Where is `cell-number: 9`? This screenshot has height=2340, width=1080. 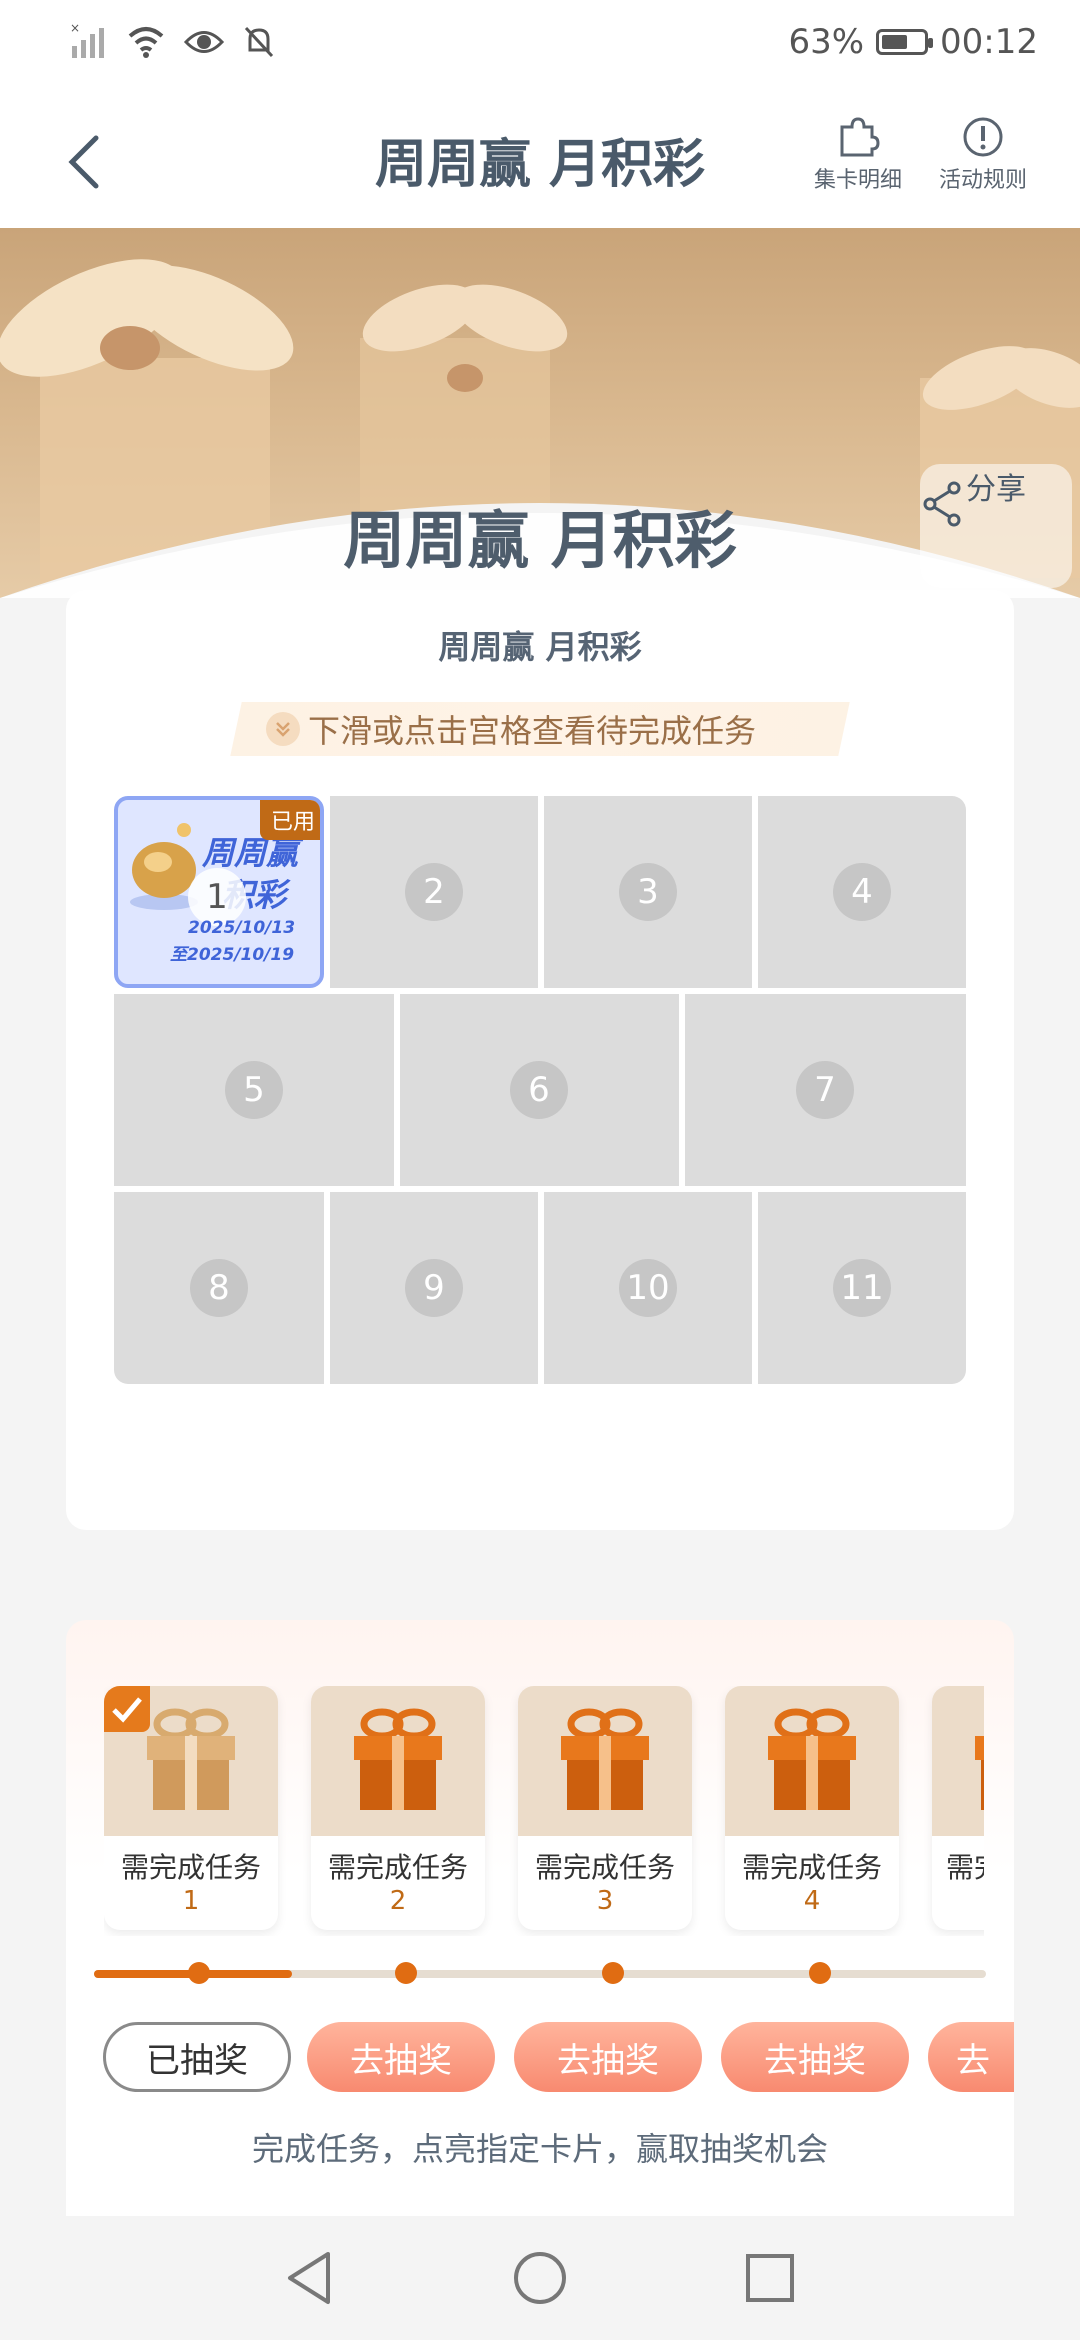
cell-number: 9 is located at coordinates (434, 1288).